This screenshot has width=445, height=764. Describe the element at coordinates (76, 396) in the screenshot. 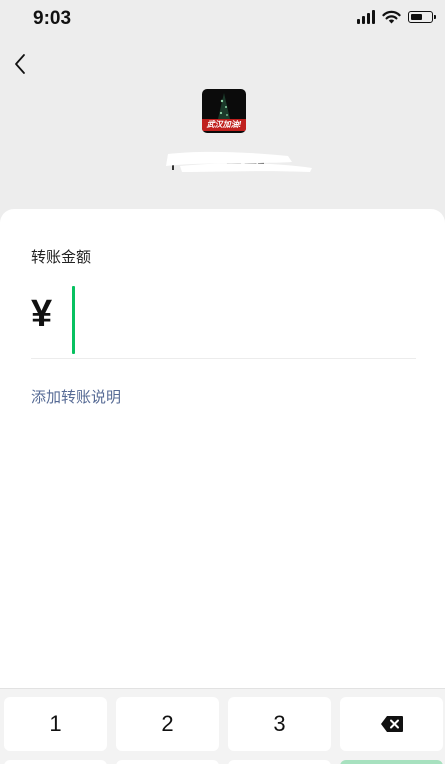

I see `add-note-link: 添加转账说明` at that location.